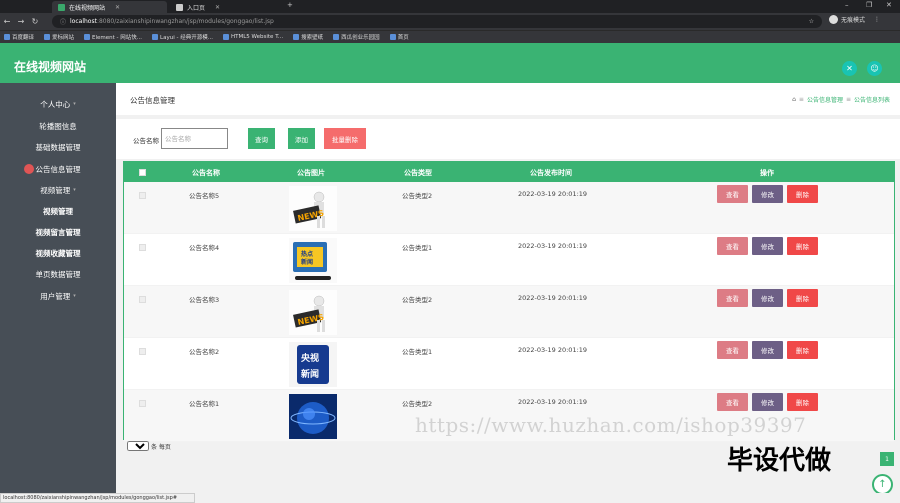  What do you see at coordinates (313, 416) in the screenshot?
I see `globe-tech-image` at bounding box center [313, 416].